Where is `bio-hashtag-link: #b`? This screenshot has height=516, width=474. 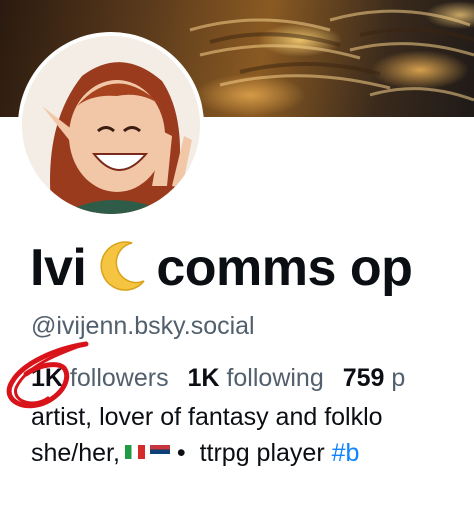
bio-hashtag-link: #b is located at coordinates (346, 453).